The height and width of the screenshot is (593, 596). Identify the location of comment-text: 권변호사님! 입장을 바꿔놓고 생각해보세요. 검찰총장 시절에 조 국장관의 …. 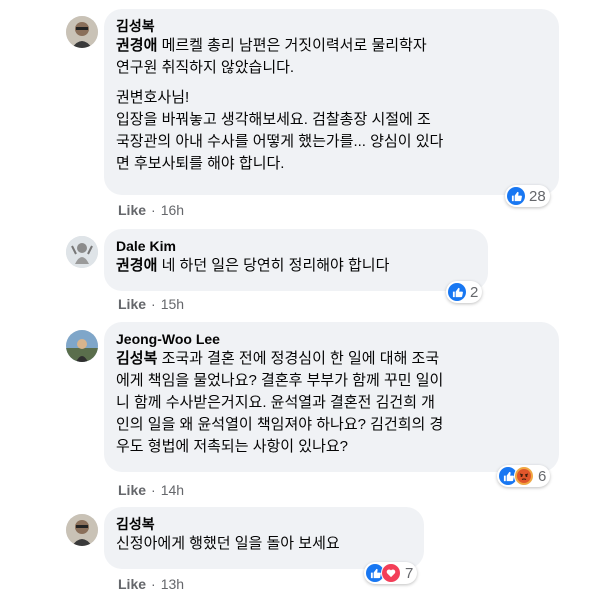
(280, 130).